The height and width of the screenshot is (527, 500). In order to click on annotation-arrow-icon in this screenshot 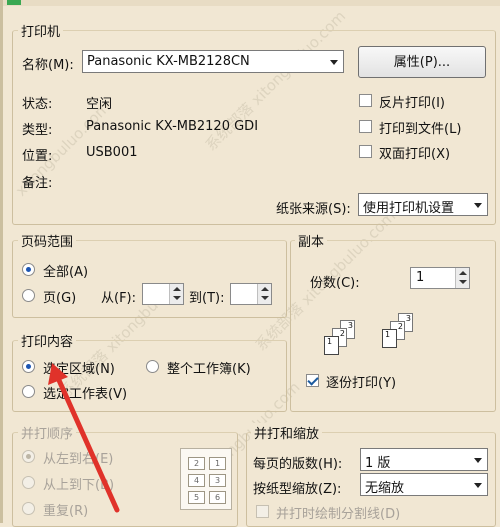, I will do `click(84, 438)`.